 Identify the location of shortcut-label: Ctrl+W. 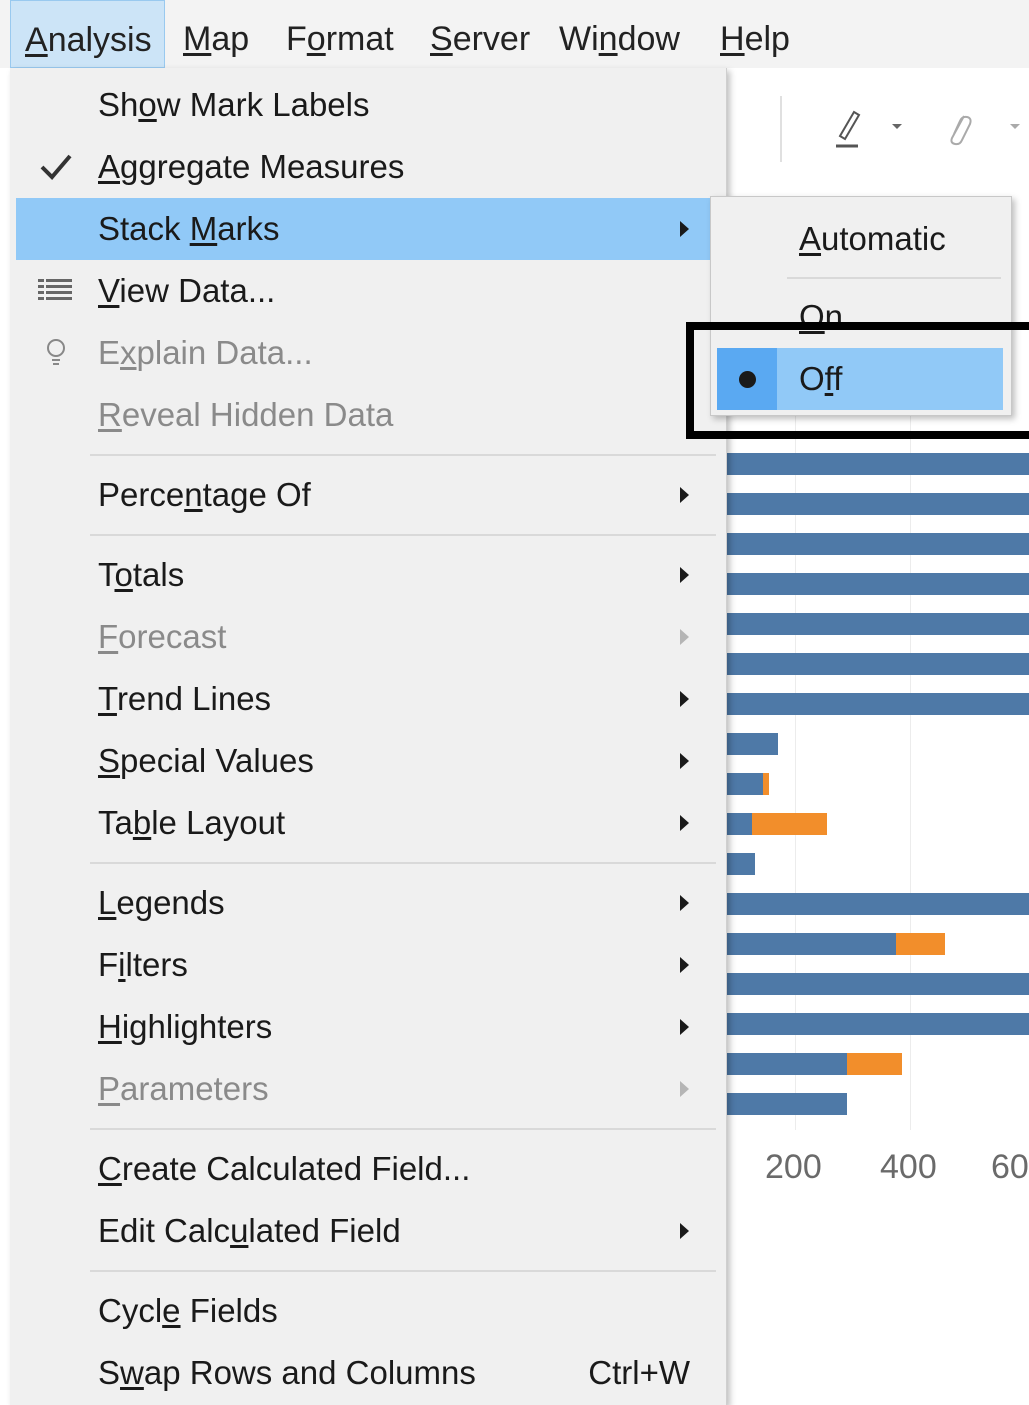
(639, 1372).